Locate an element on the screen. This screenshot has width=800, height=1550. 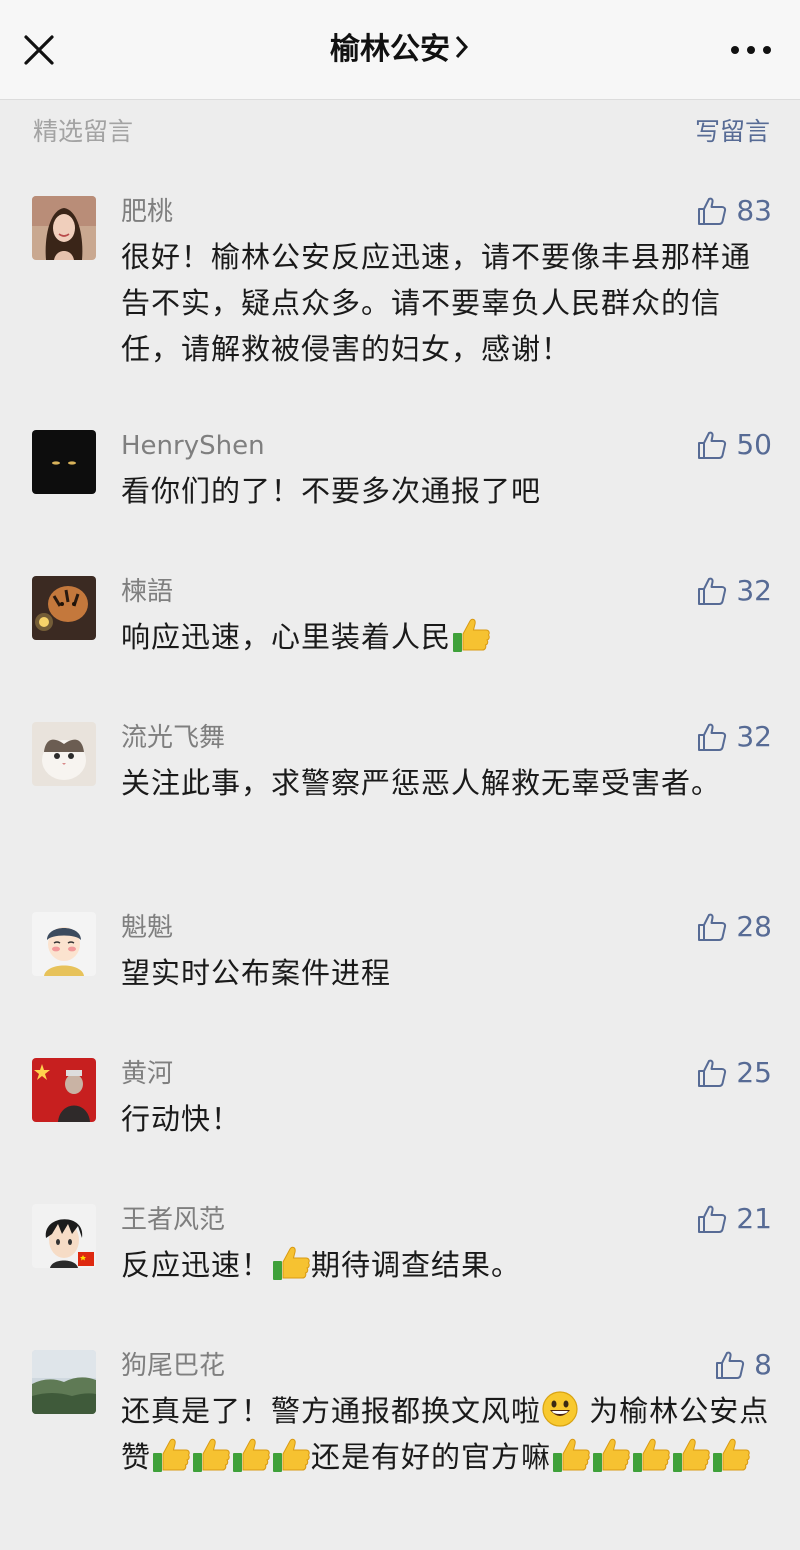
like-button: 28 is located at coordinates (734, 927).